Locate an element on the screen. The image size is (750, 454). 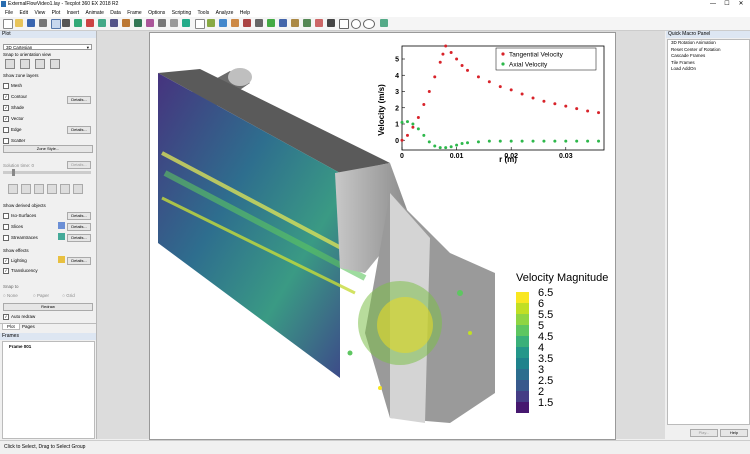
arrow-icon is located at coordinates (319, 23).